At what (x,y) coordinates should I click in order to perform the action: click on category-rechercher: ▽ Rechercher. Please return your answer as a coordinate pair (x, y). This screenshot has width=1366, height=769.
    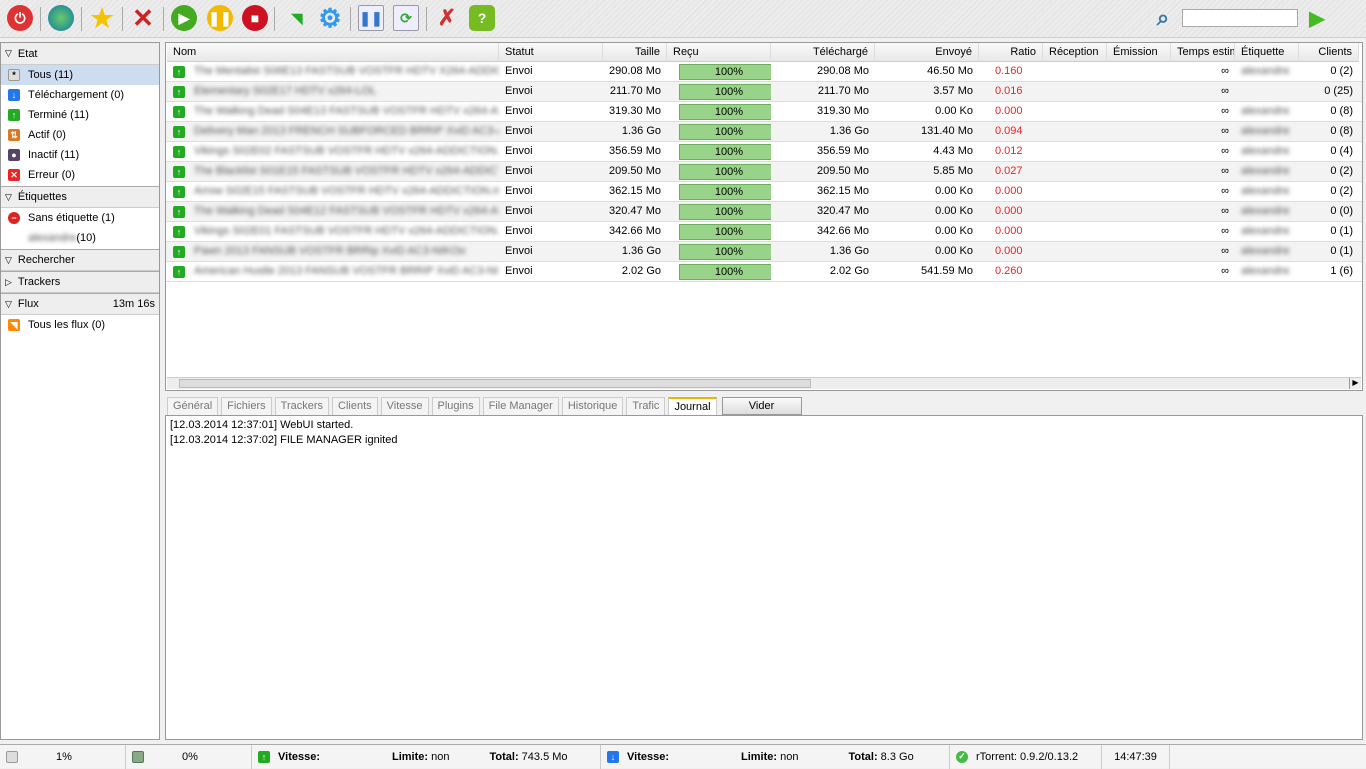
    Looking at the image, I should click on (80, 260).